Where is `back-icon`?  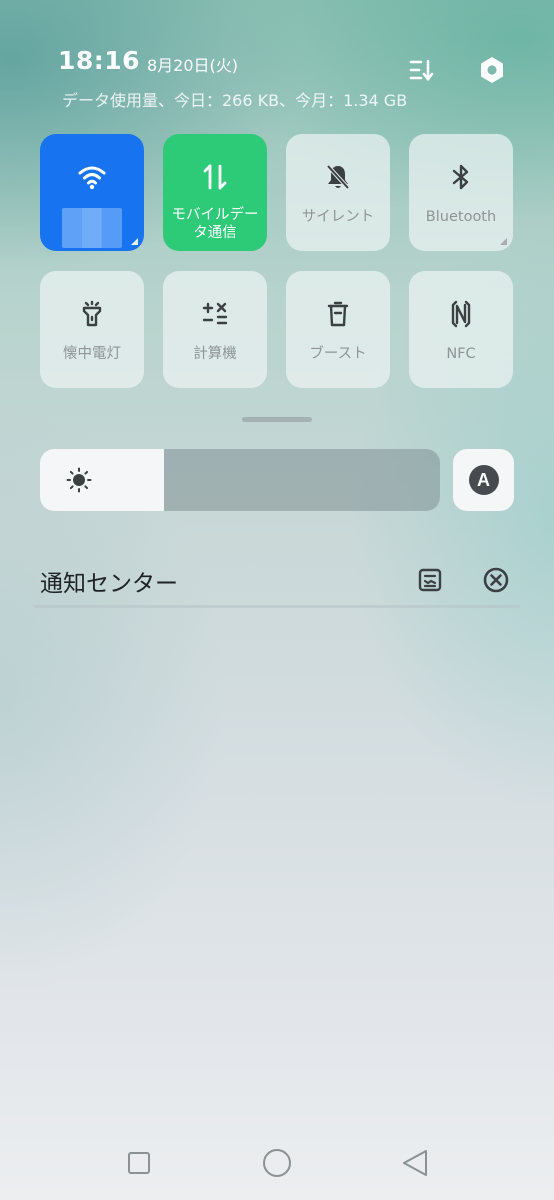
back-icon is located at coordinates (415, 1163).